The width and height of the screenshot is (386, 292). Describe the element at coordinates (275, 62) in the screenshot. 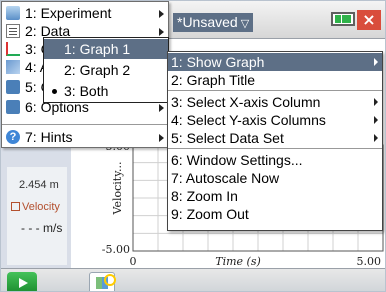

I see `graph-menu-item-show-graph: 1: Show Graph` at that location.